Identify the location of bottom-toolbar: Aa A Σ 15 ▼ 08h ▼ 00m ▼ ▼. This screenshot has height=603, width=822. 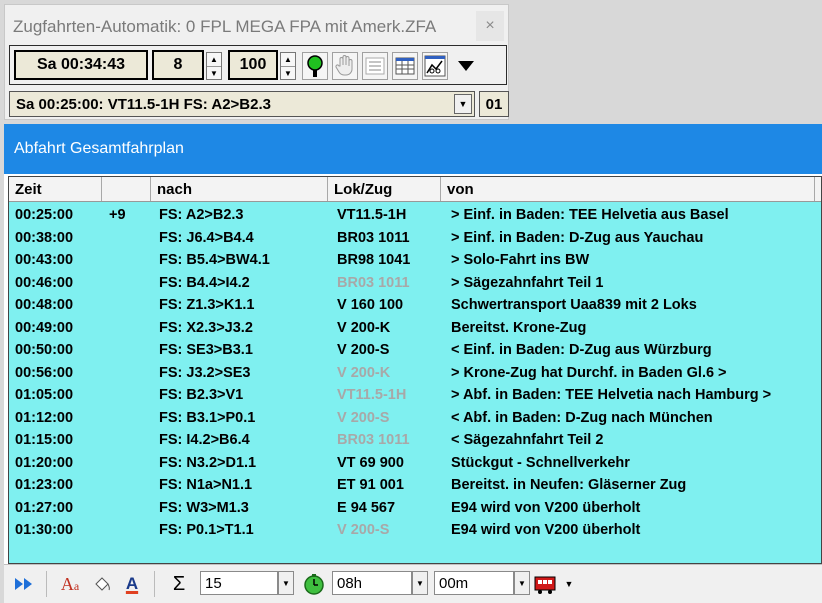
(413, 583).